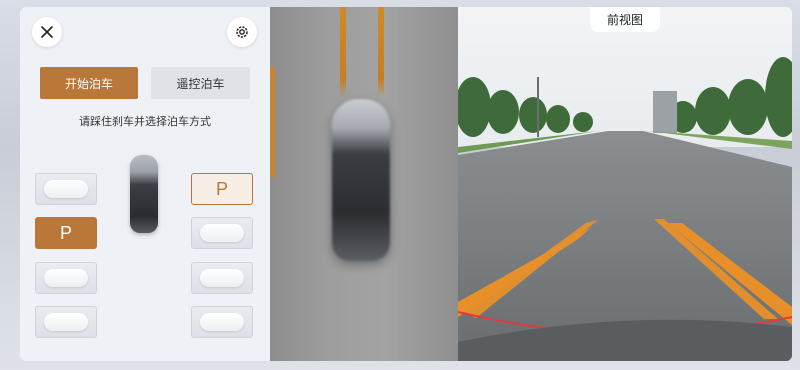 This screenshot has width=800, height=370. Describe the element at coordinates (272, 122) in the screenshot. I see `lane-marking-edge` at that location.